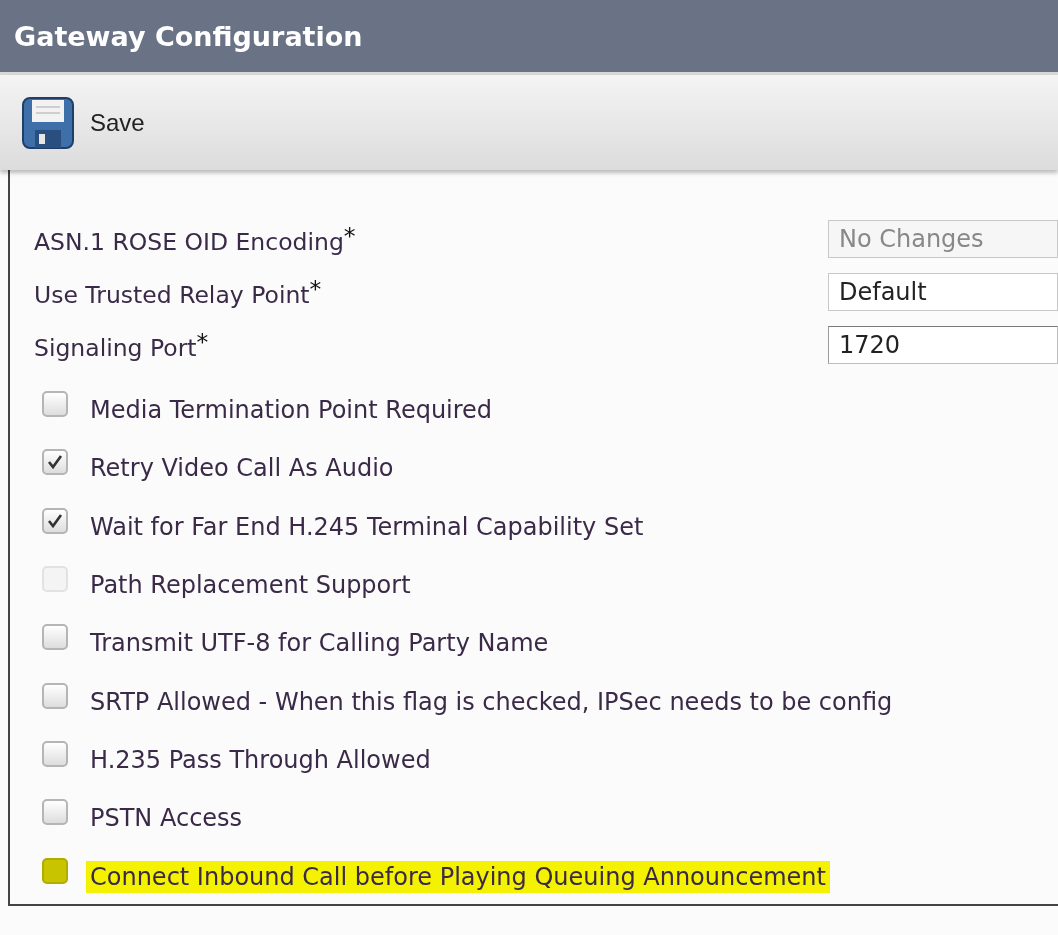  Describe the element at coordinates (260, 760) in the screenshot. I see `checkbox-label: H.235 Pass Through Allowed` at that location.